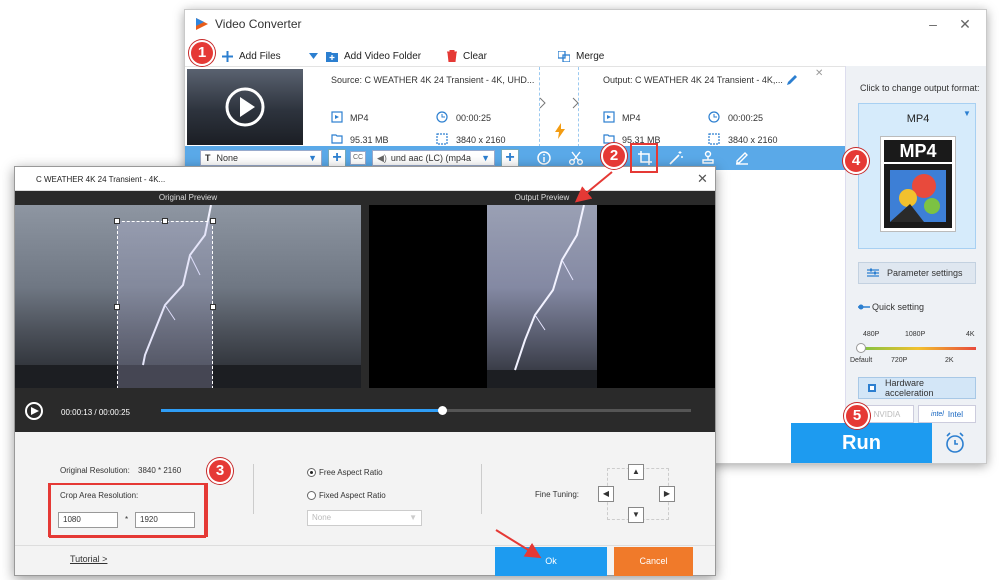 The width and height of the screenshot is (1000, 580). I want to click on step-badge-1: 1, so click(202, 53).